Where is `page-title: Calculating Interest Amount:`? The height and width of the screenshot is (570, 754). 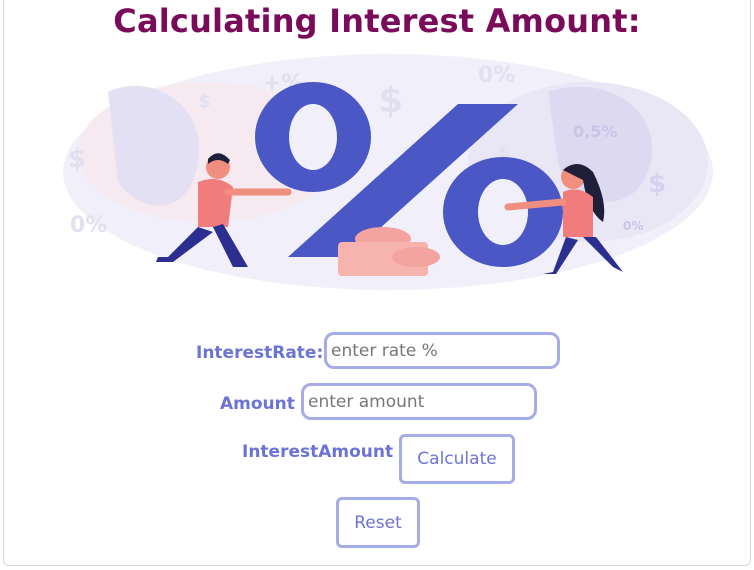
page-title: Calculating Interest Amount: is located at coordinates (377, 21).